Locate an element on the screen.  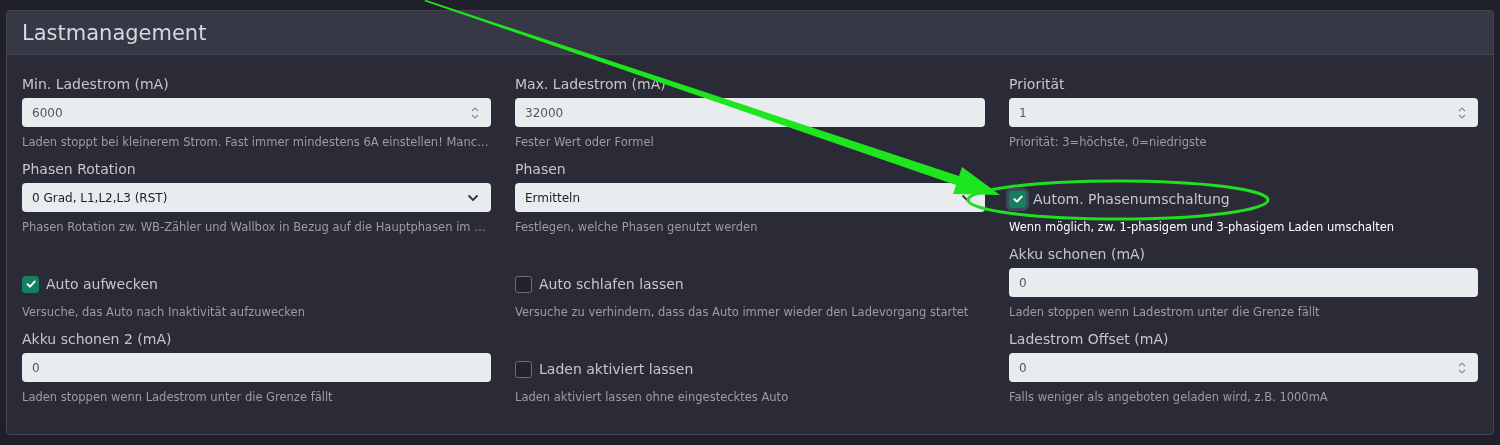
field-label: Min. Ladestrom (mA) is located at coordinates (96, 84).